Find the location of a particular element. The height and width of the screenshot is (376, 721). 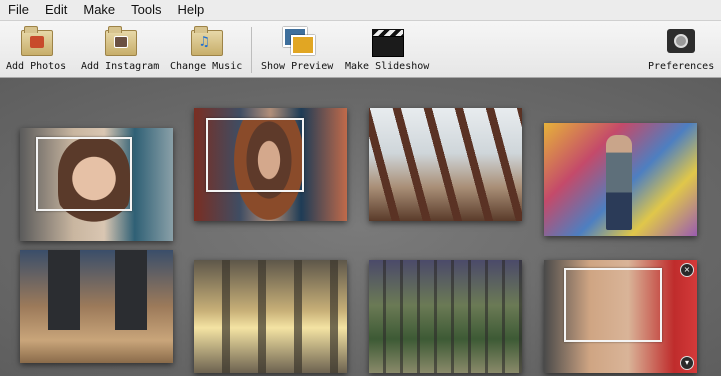

menu-file: File is located at coordinates (18, 10).